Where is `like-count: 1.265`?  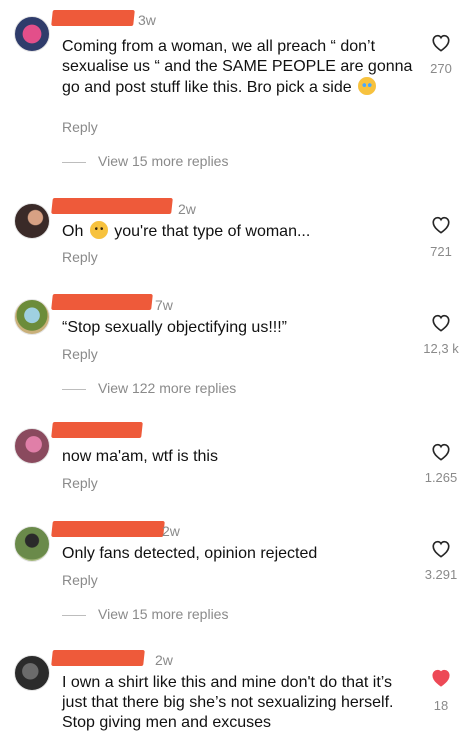
like-count: 1.265 is located at coordinates (441, 477).